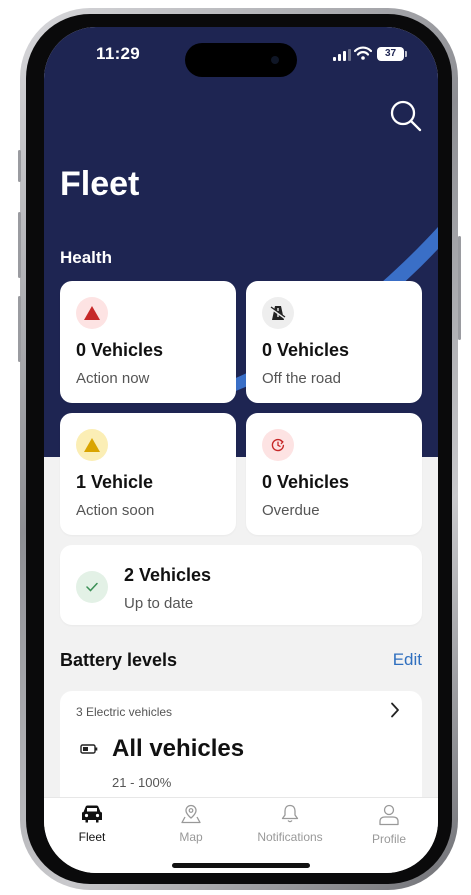 The image size is (471, 895). I want to click on health-card-action-soon: 1 Vehicle Action soon, so click(148, 474).